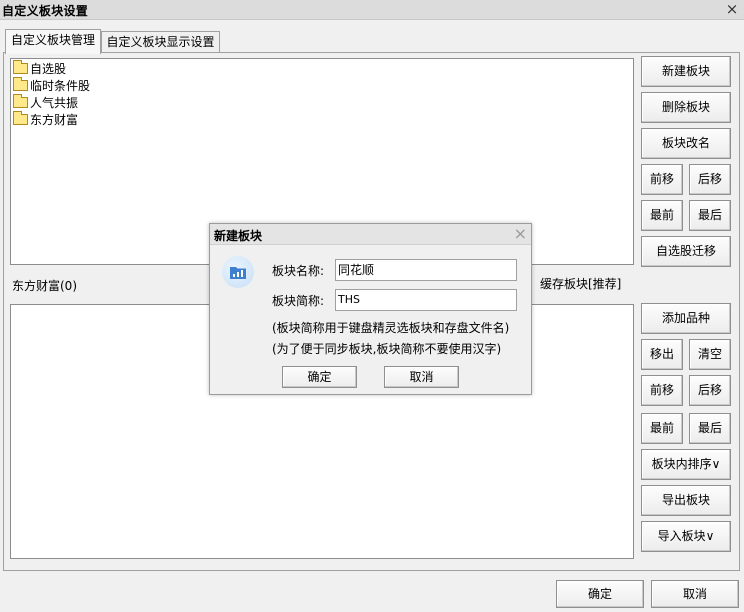 The image size is (744, 612). What do you see at coordinates (391, 328) in the screenshot?
I see `abbr-usage-note: (板块简称用于键盘精灵选板块和存盘文件名)` at bounding box center [391, 328].